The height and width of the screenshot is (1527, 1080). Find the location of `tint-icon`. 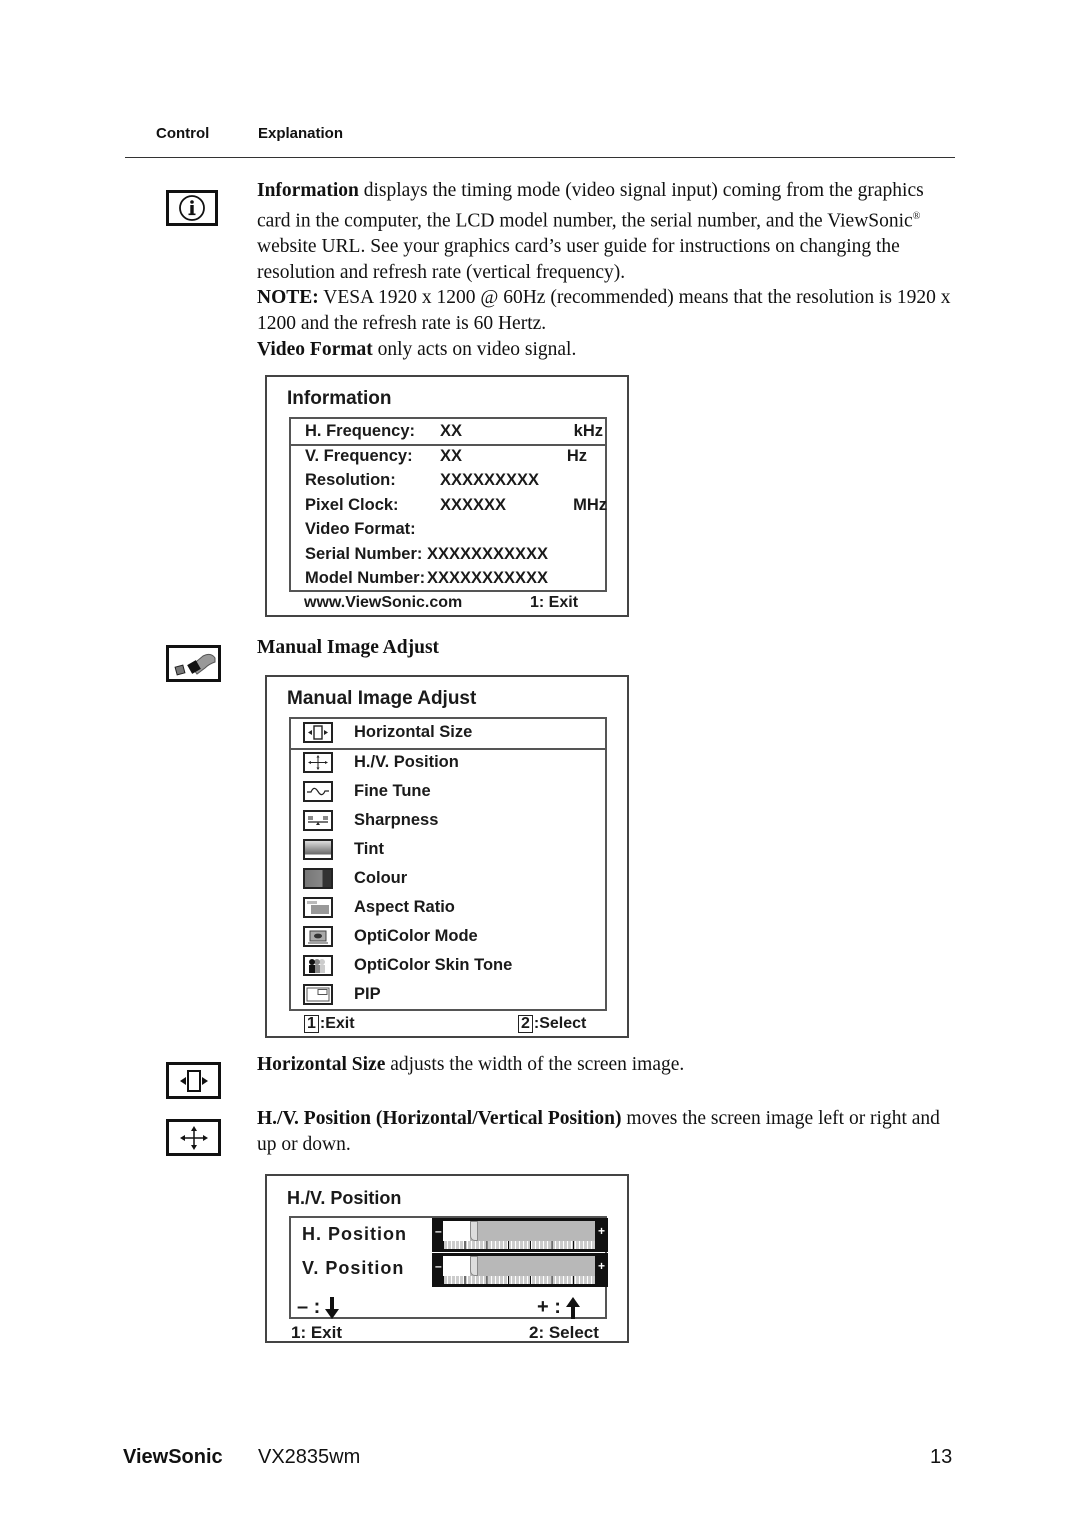

tint-icon is located at coordinates (318, 849).